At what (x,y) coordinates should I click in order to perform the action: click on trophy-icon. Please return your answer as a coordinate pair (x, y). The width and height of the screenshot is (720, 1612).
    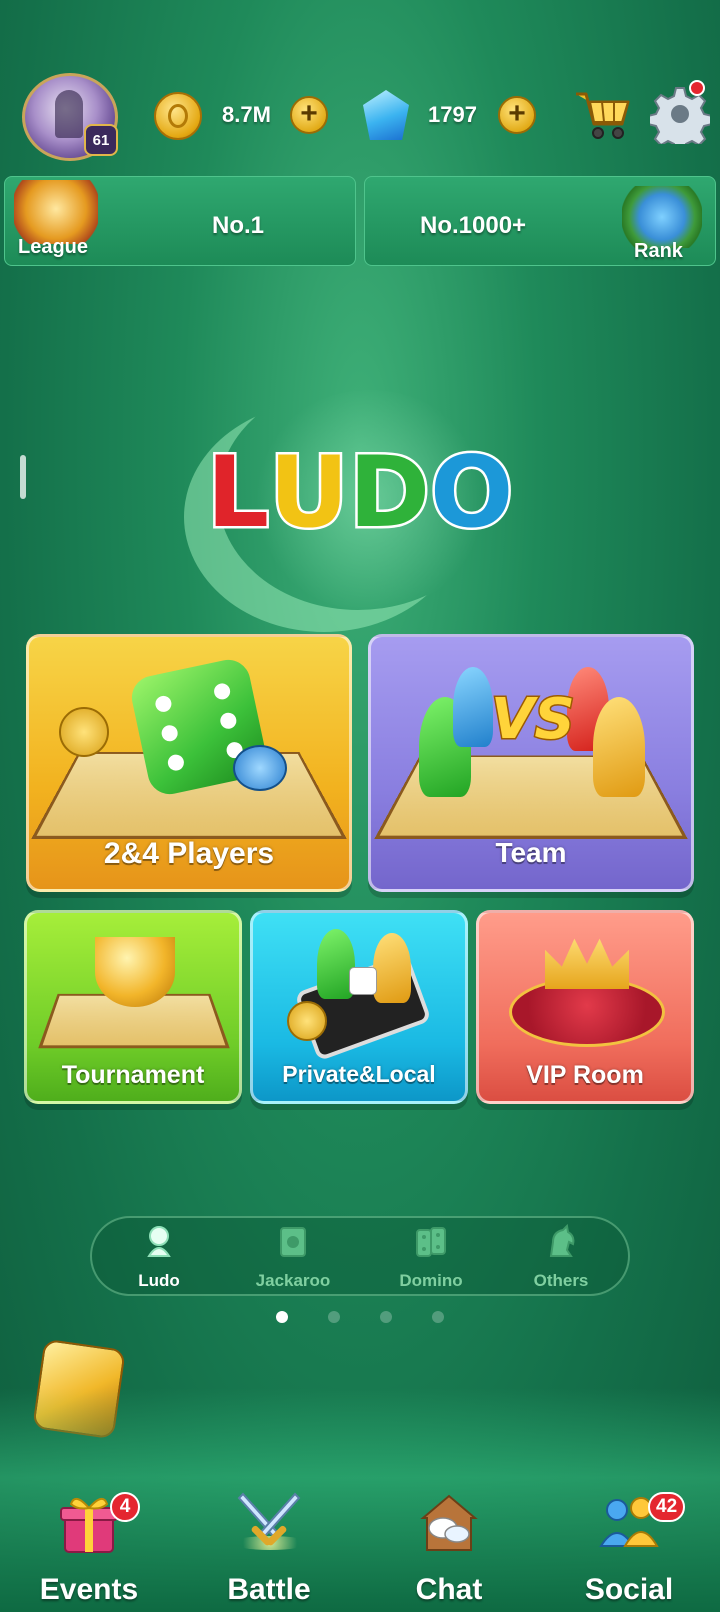
    Looking at the image, I should click on (135, 972).